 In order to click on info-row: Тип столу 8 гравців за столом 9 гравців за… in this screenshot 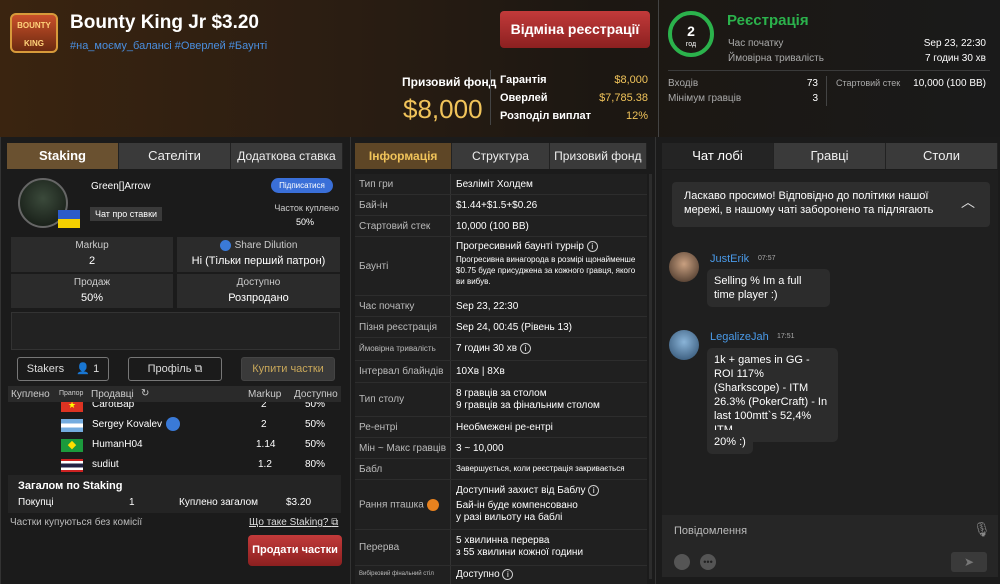, I will do `click(501, 400)`.